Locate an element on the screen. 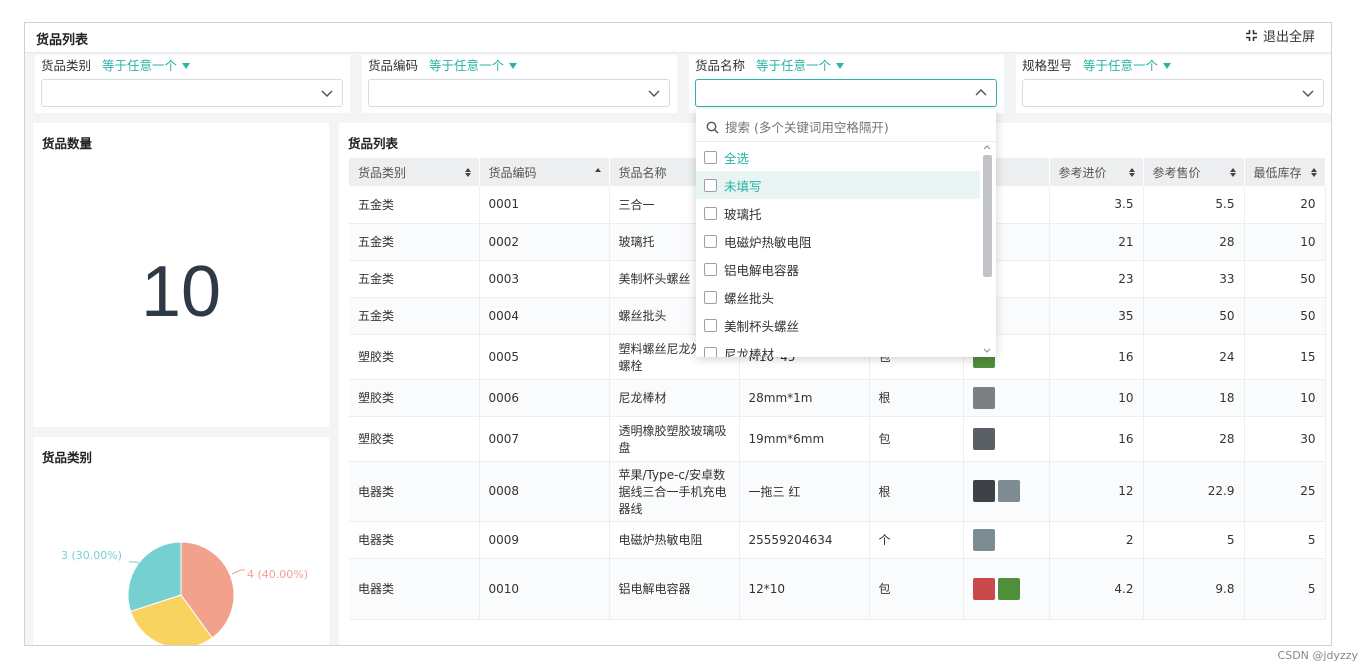 Image resolution: width=1372 pixels, height=672 pixels. dropdown-option: 电磁炉热敏电阻 is located at coordinates (838, 241).